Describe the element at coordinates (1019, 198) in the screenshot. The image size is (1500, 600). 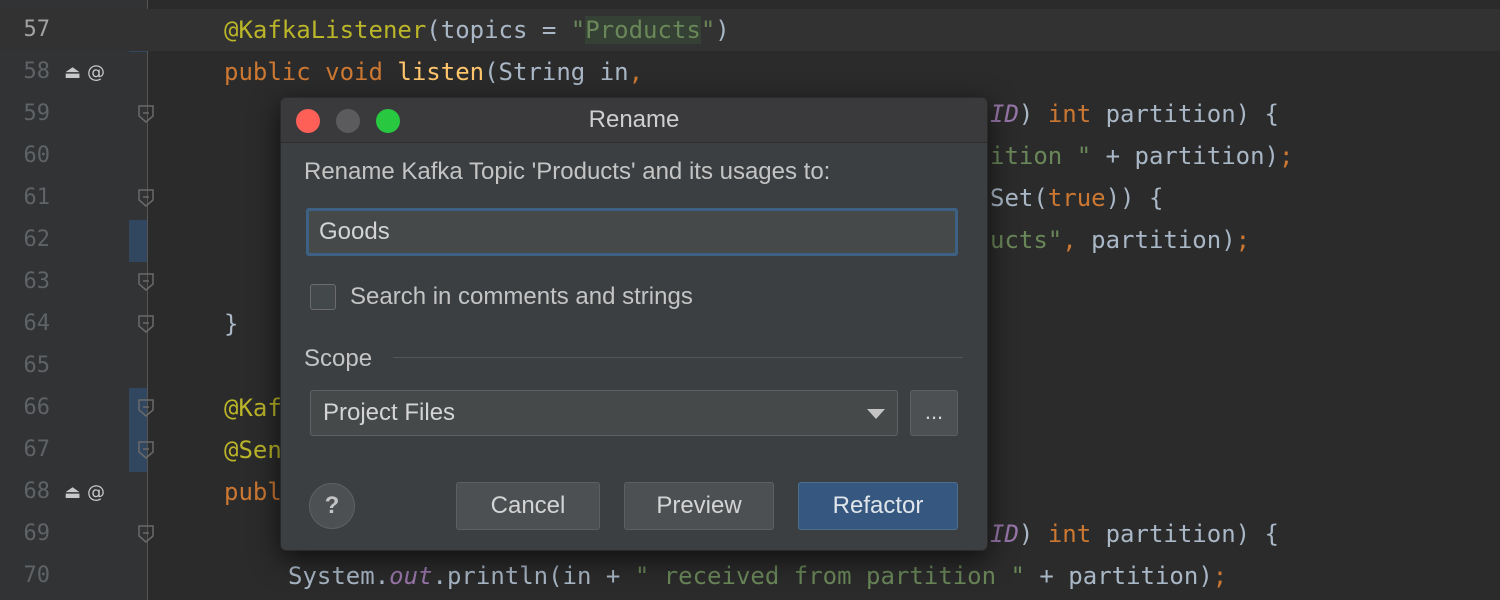
I see `code-token: Set(` at that location.